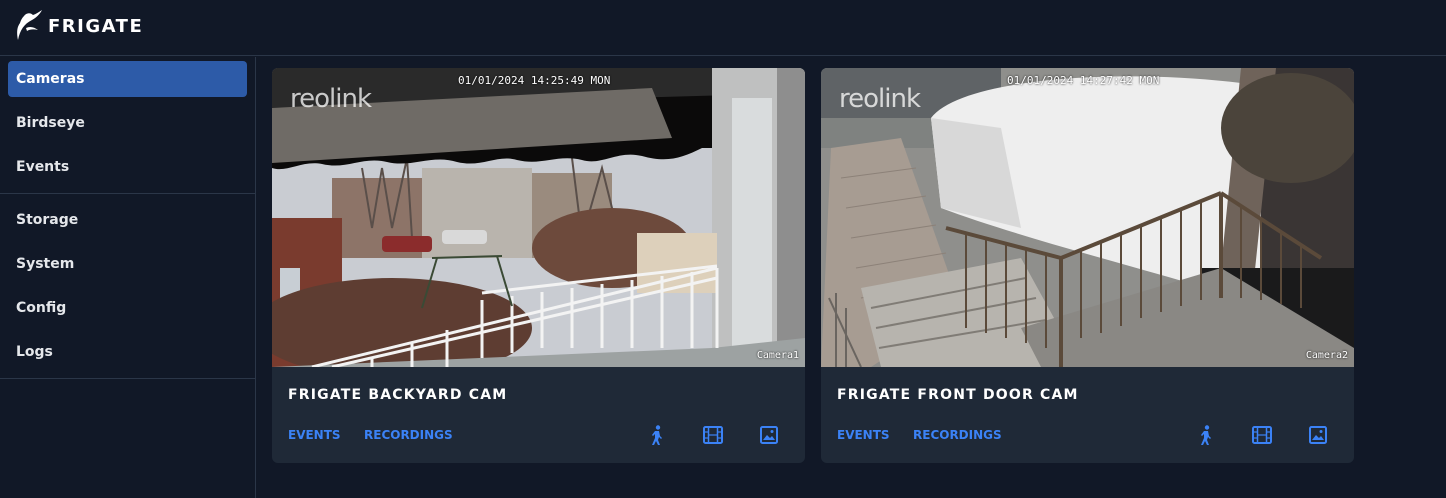 This screenshot has width=1446, height=498. What do you see at coordinates (398, 395) in the screenshot?
I see `camera-name: FRIGATE BACKYARD CAM` at bounding box center [398, 395].